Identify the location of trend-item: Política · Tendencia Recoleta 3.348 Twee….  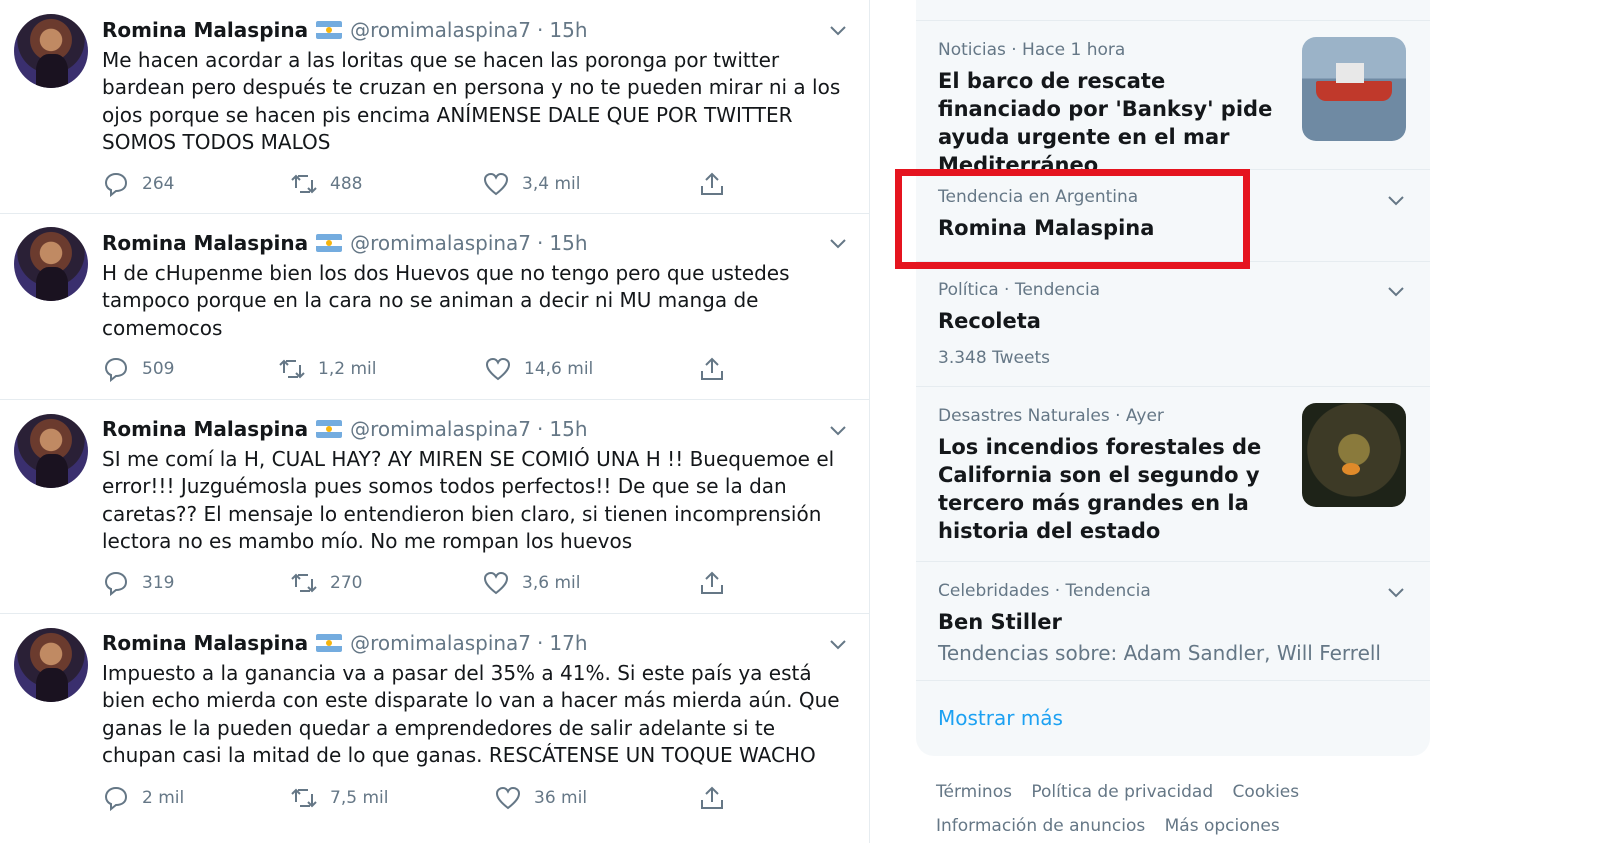
(1173, 324).